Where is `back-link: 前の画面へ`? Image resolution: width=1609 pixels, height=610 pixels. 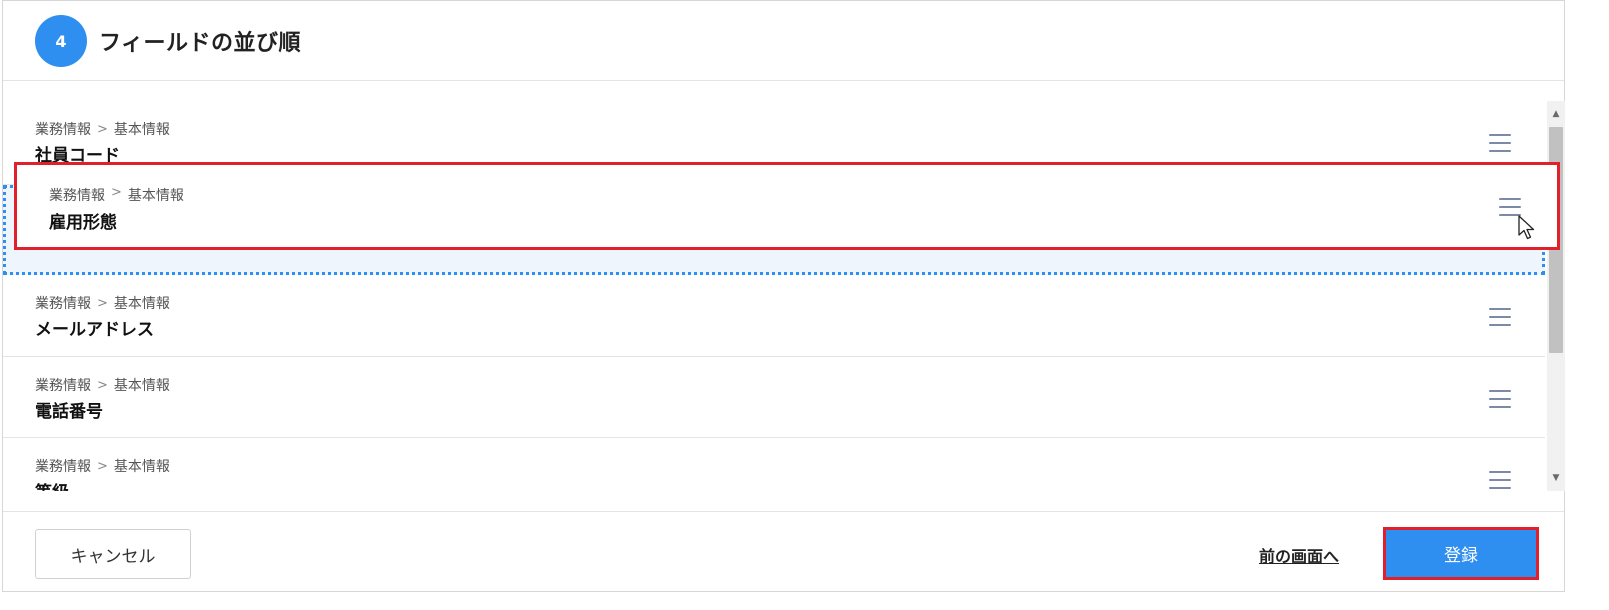
back-link: 前の画面へ is located at coordinates (1299, 555).